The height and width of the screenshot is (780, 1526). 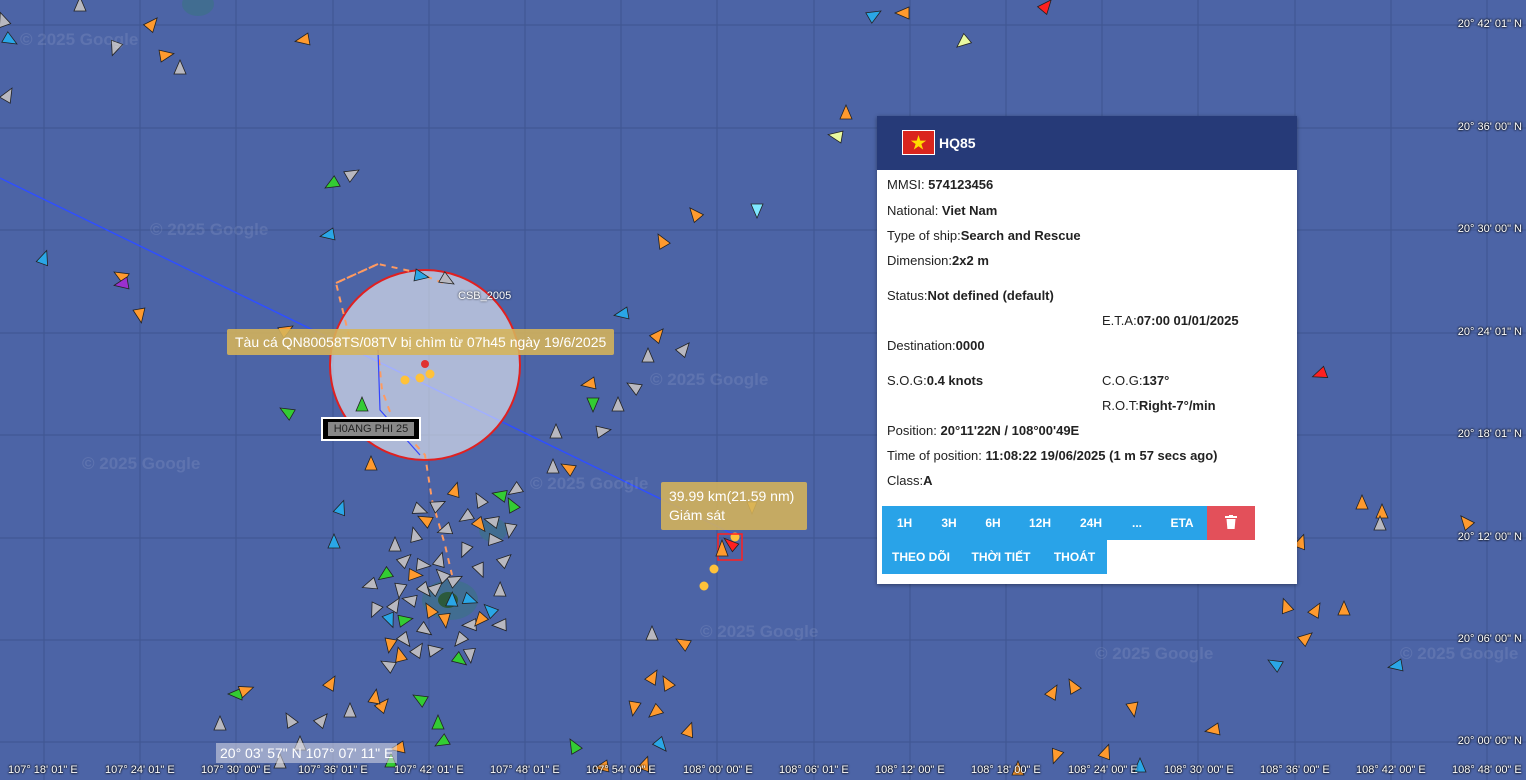 I want to click on position-row: Position: 20°11'22N / 108°00'49E, so click(x=983, y=430).